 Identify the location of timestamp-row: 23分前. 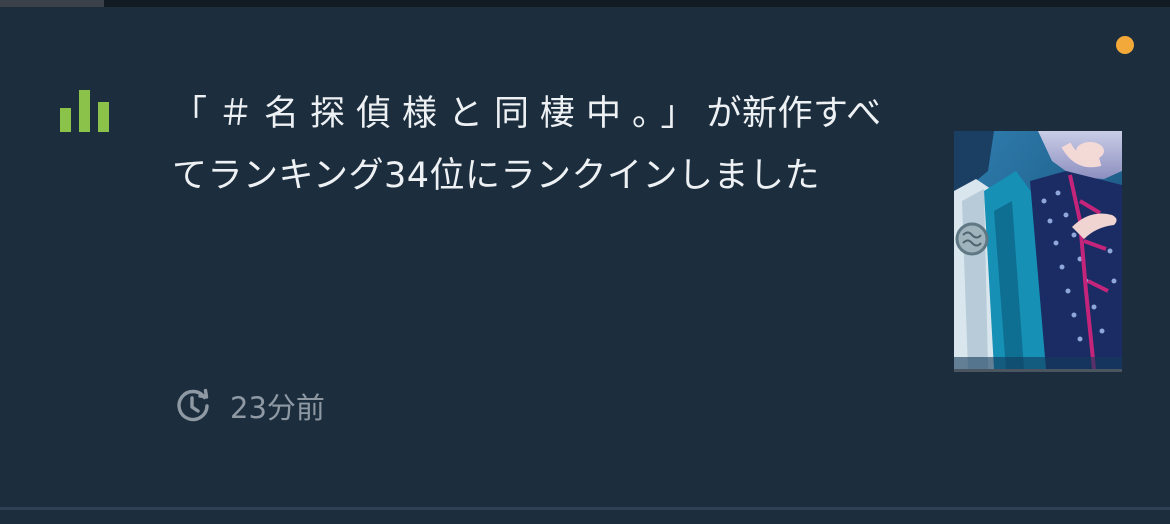
(249, 406).